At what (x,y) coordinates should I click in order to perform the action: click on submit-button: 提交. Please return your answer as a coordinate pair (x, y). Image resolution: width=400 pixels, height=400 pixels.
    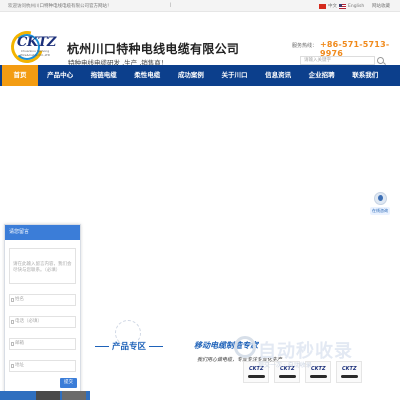
    Looking at the image, I should click on (68, 383).